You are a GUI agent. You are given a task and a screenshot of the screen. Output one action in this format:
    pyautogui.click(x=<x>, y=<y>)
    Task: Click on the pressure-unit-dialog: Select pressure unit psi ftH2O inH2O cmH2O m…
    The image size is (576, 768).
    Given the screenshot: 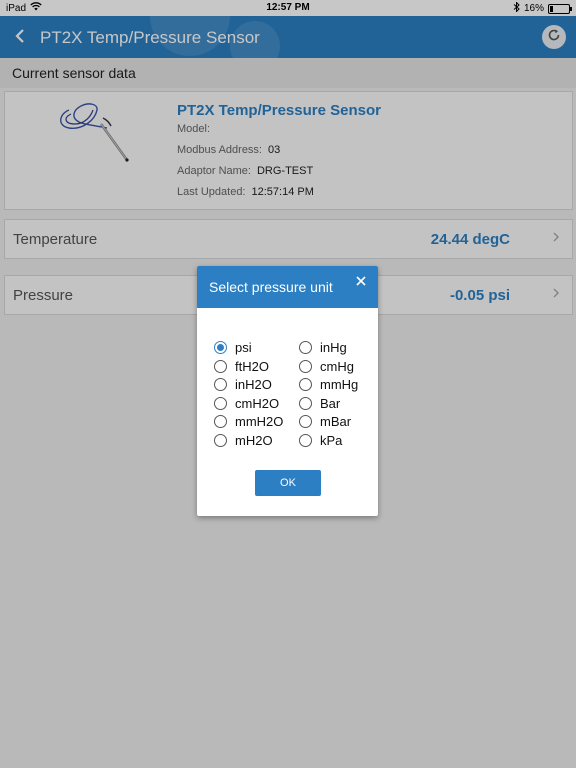 What is the action you would take?
    pyautogui.click(x=287, y=391)
    